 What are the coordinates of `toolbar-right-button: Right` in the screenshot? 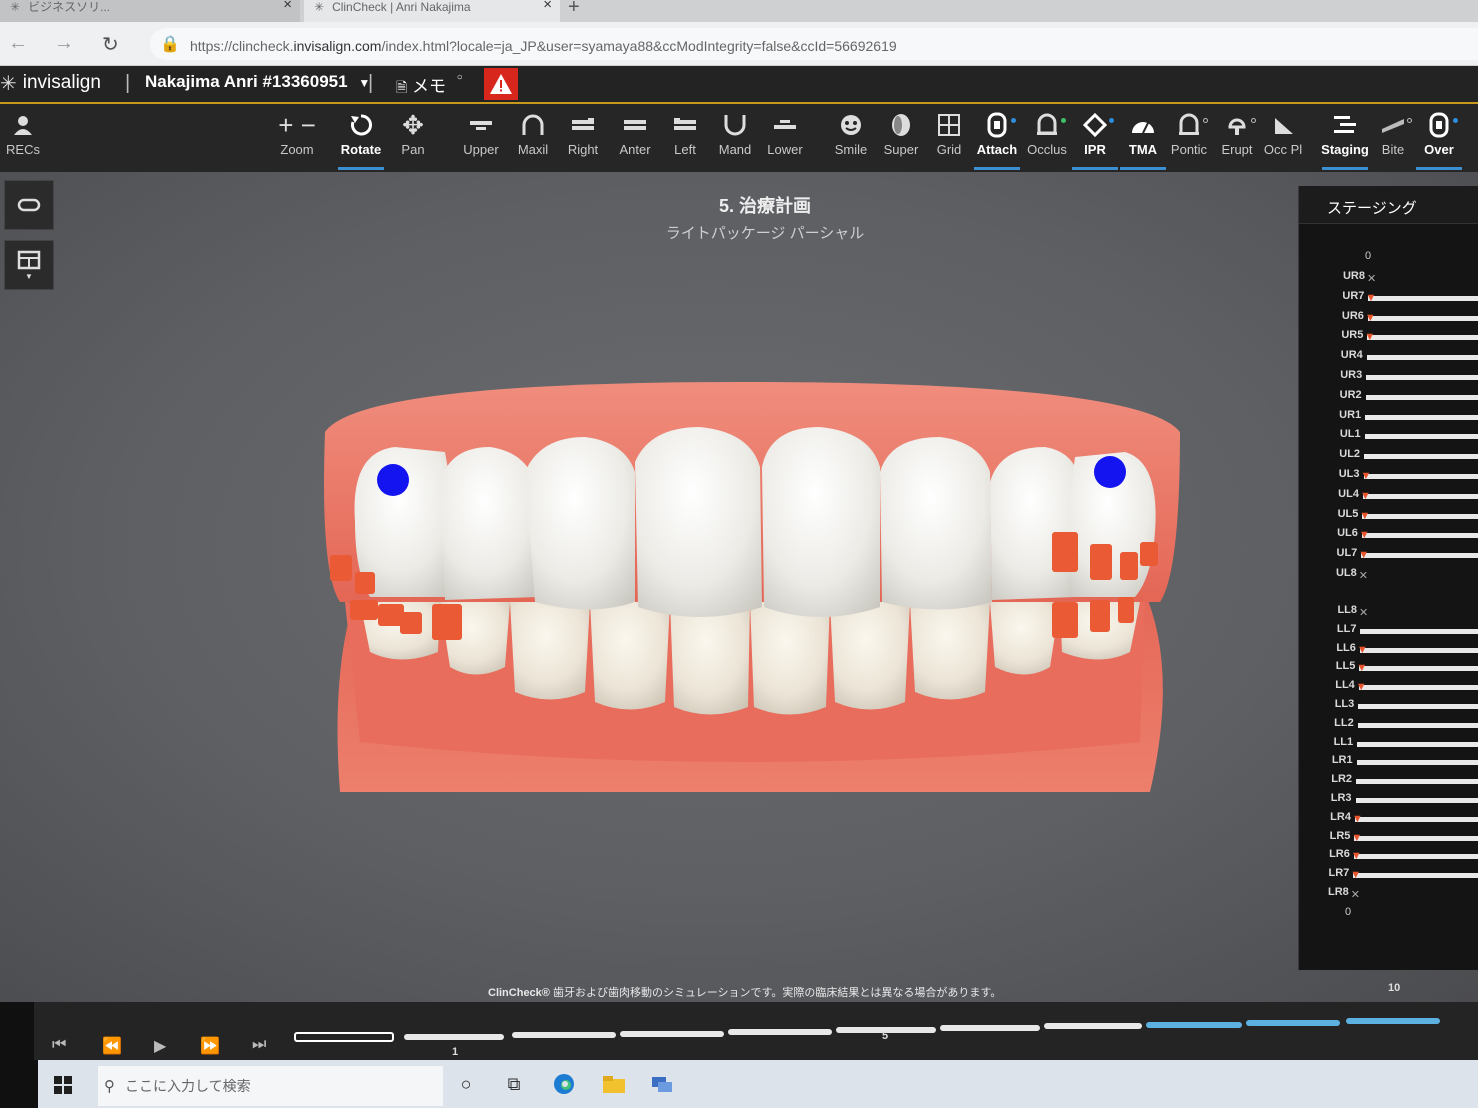 It's located at (583, 138).